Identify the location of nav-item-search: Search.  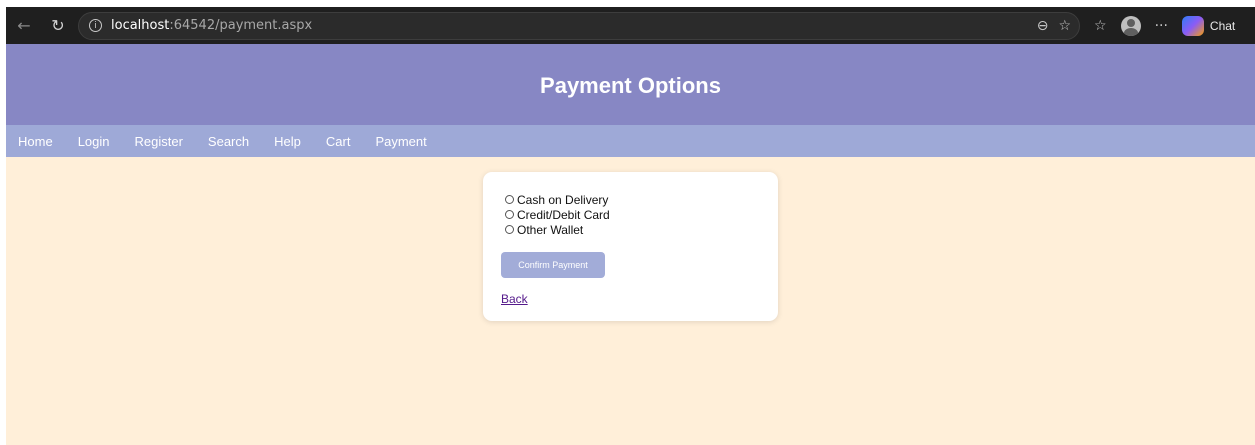
(228, 141).